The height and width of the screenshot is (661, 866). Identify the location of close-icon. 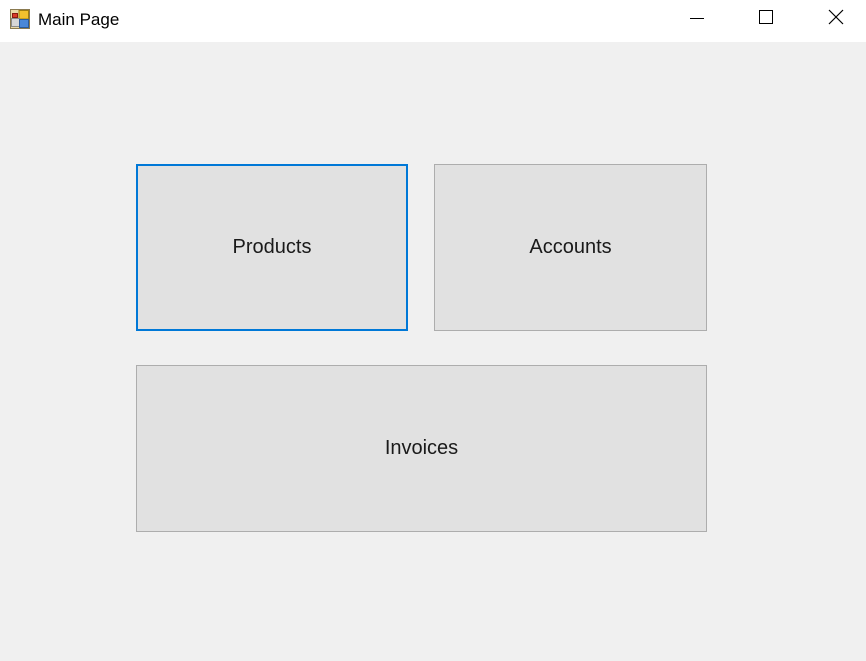
(836, 19).